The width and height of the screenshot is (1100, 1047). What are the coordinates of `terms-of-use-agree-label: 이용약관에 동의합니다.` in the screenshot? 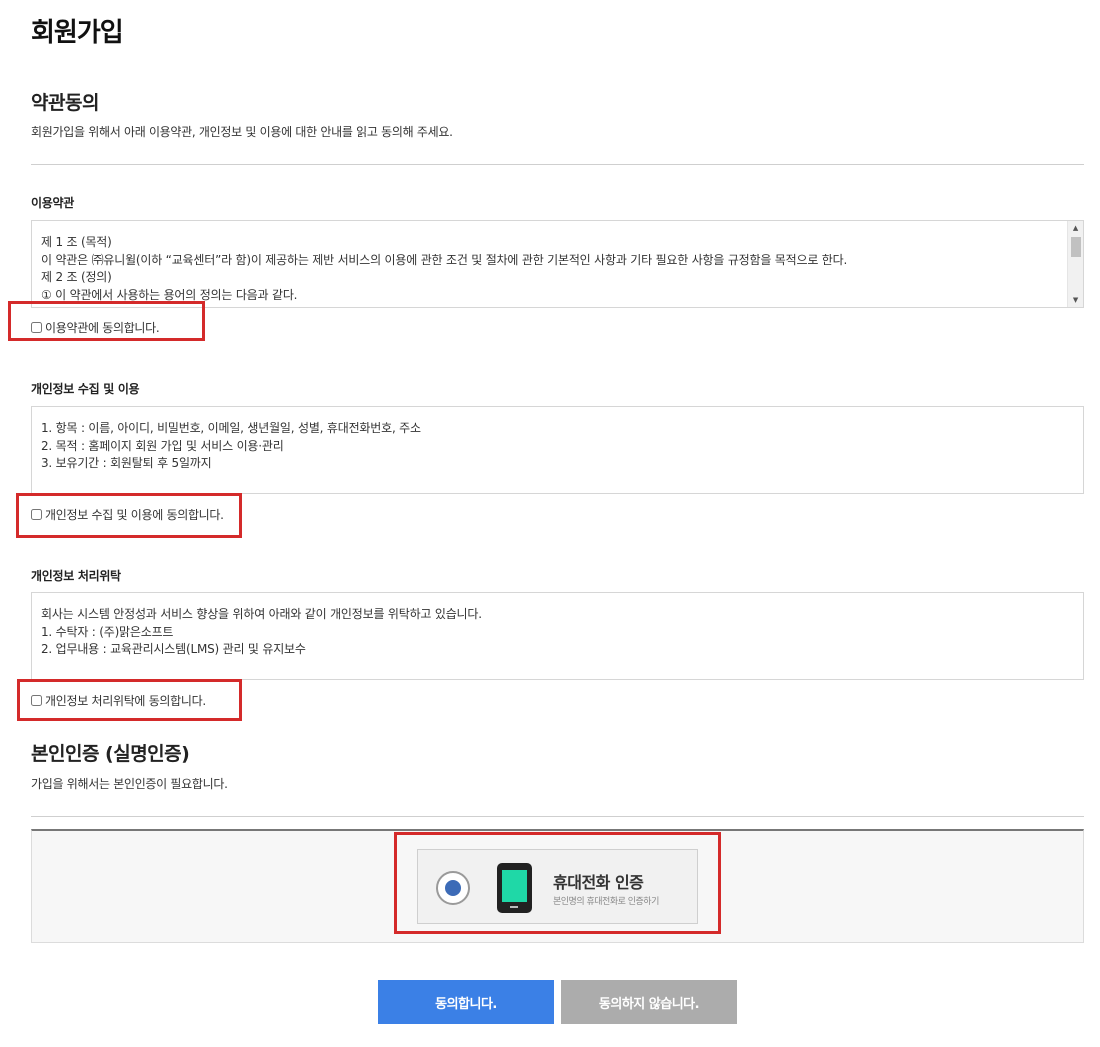 It's located at (102, 328).